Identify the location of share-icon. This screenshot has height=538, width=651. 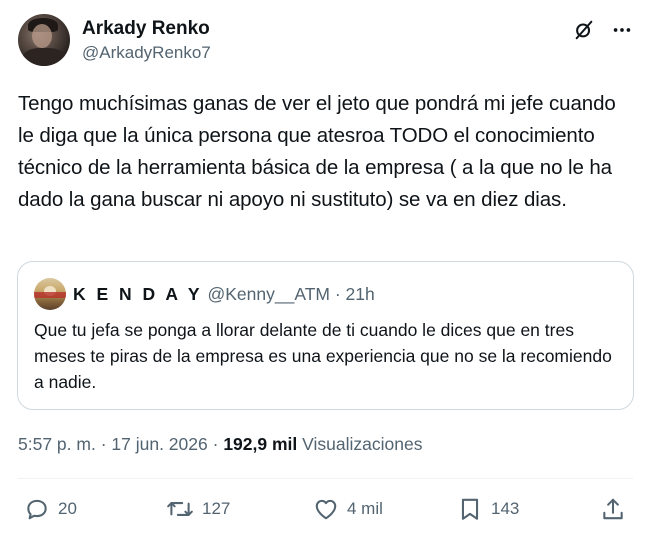
(613, 509).